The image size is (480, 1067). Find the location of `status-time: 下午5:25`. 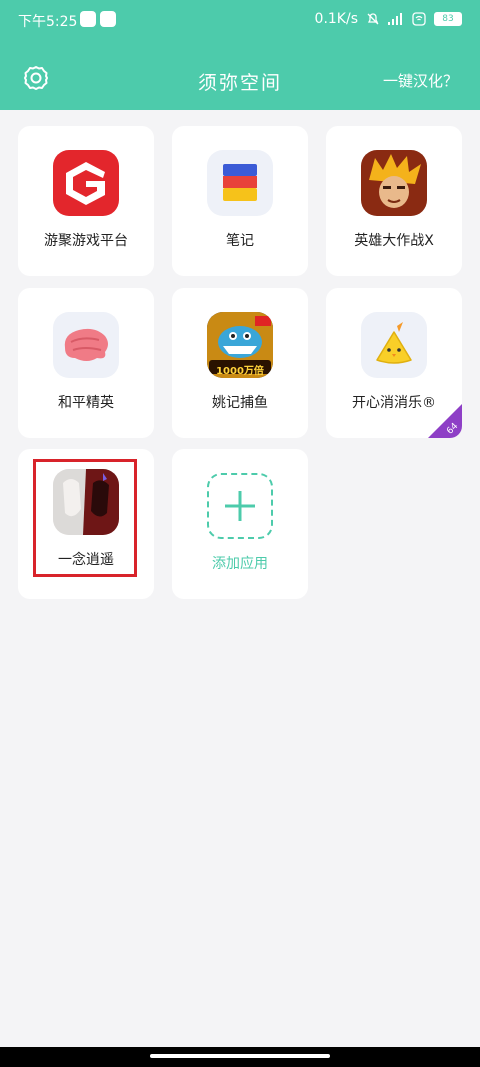

status-time: 下午5:25 is located at coordinates (48, 22).